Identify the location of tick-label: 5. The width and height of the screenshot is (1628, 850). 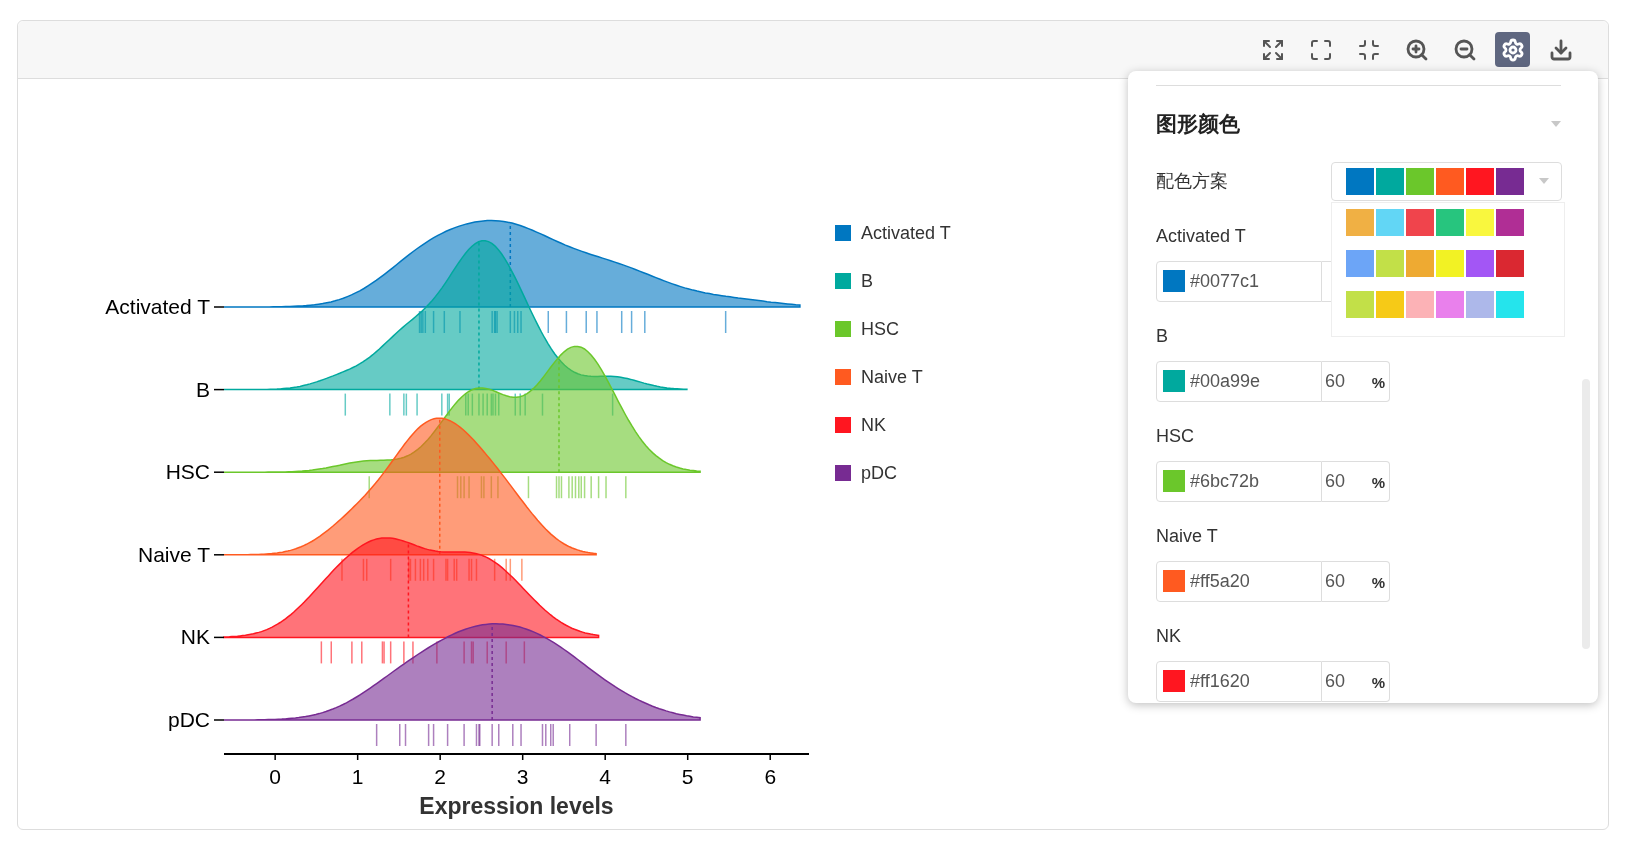
(687, 776).